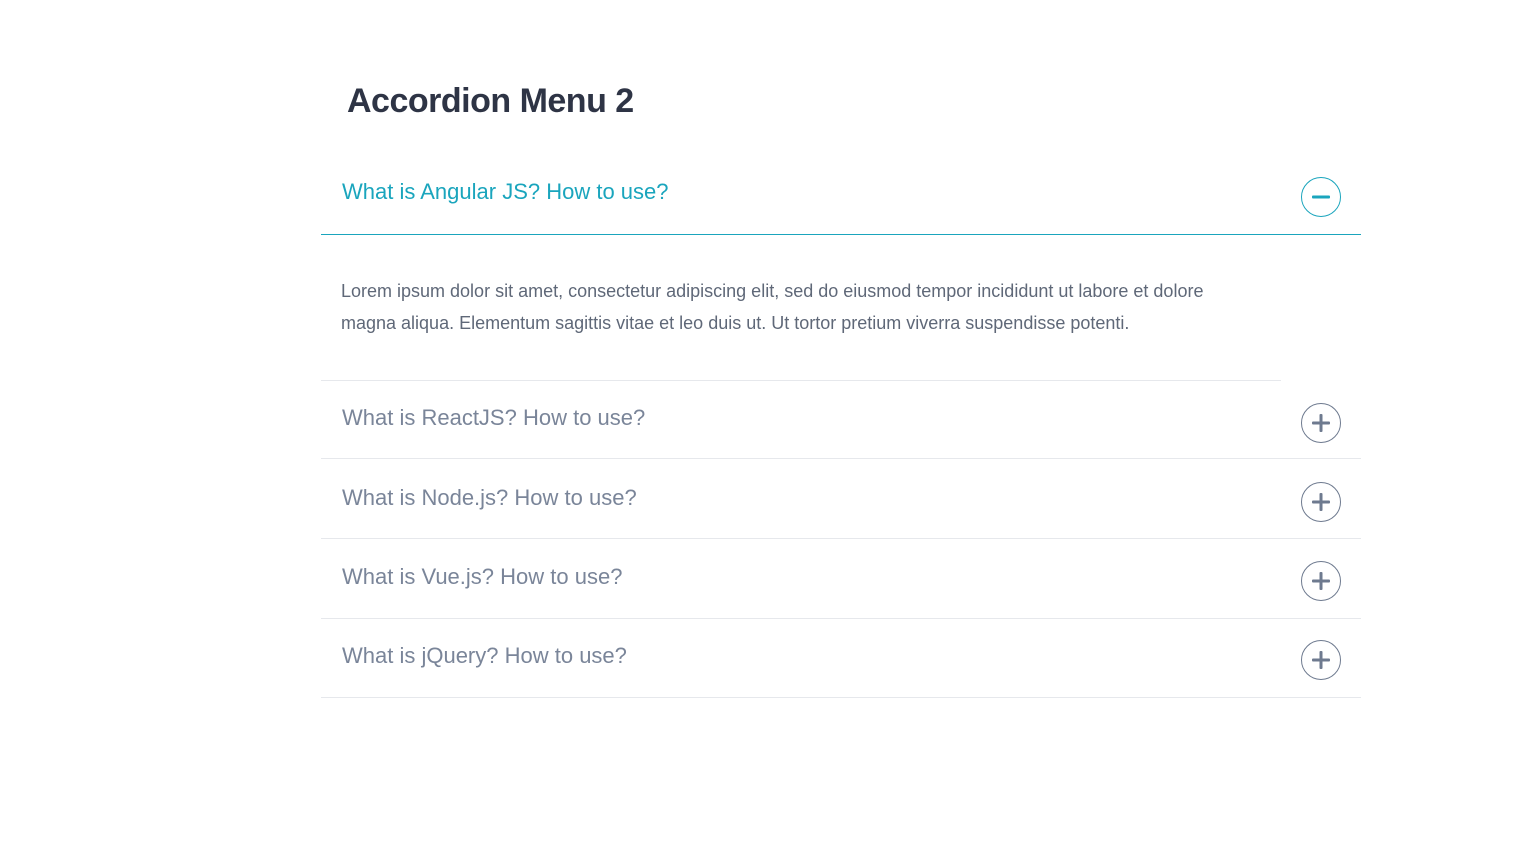 The width and height of the screenshot is (1515, 855). I want to click on accordion-header-vuejs: What is Vue.js? How to use?, so click(841, 579).